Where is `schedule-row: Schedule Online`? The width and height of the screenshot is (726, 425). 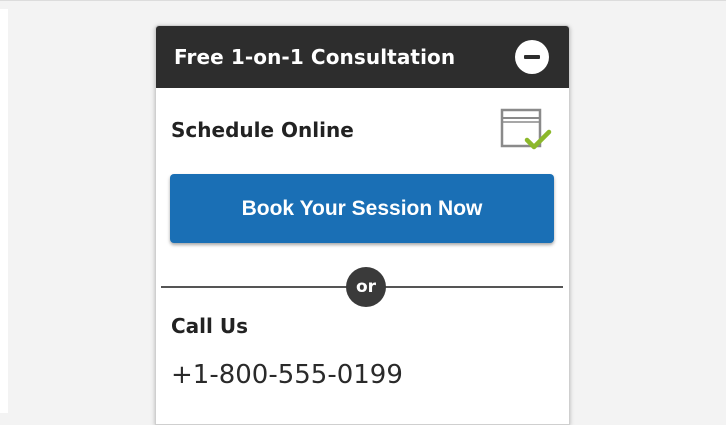
schedule-row: Schedule Online is located at coordinates (362, 130).